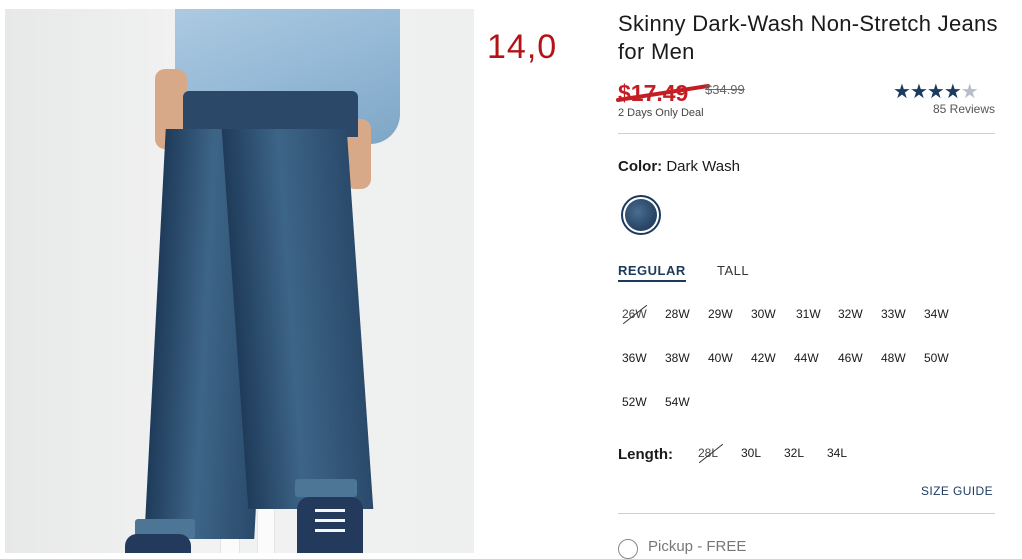  What do you see at coordinates (806, 358) in the screenshot?
I see `size-option: 44W` at bounding box center [806, 358].